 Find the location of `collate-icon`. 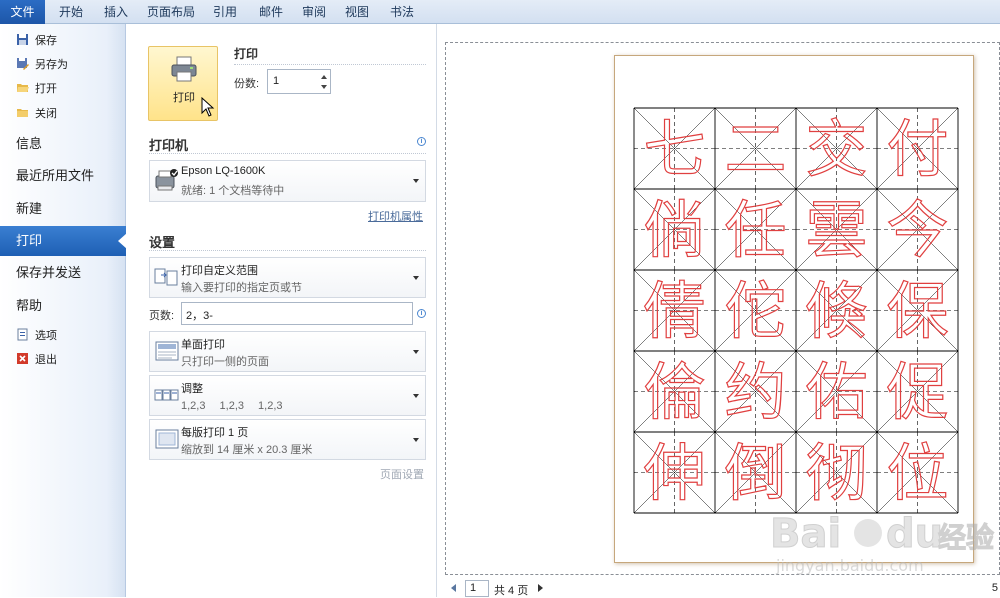

collate-icon is located at coordinates (166, 395).